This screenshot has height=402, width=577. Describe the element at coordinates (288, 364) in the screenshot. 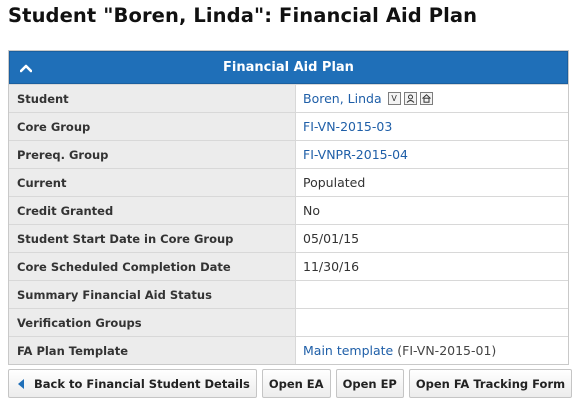

I see `panel-bottom-border` at that location.